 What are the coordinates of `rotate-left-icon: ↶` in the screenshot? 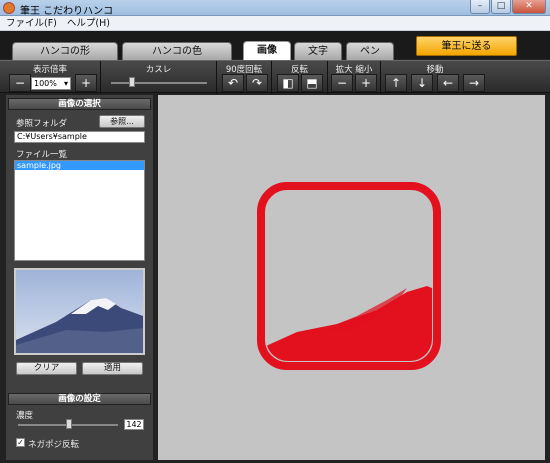 It's located at (233, 83).